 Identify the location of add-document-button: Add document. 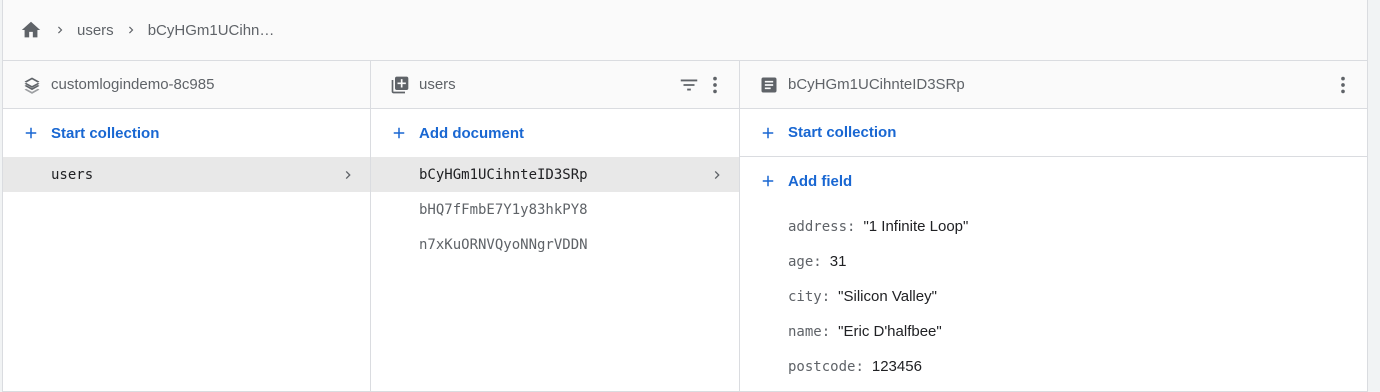
(555, 133).